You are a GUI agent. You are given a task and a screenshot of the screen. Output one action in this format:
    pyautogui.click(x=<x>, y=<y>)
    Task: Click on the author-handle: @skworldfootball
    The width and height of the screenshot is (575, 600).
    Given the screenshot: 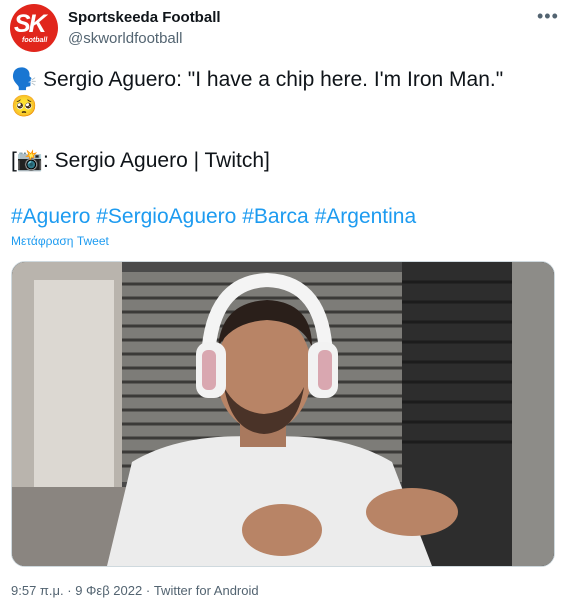 What is the action you would take?
    pyautogui.click(x=125, y=38)
    